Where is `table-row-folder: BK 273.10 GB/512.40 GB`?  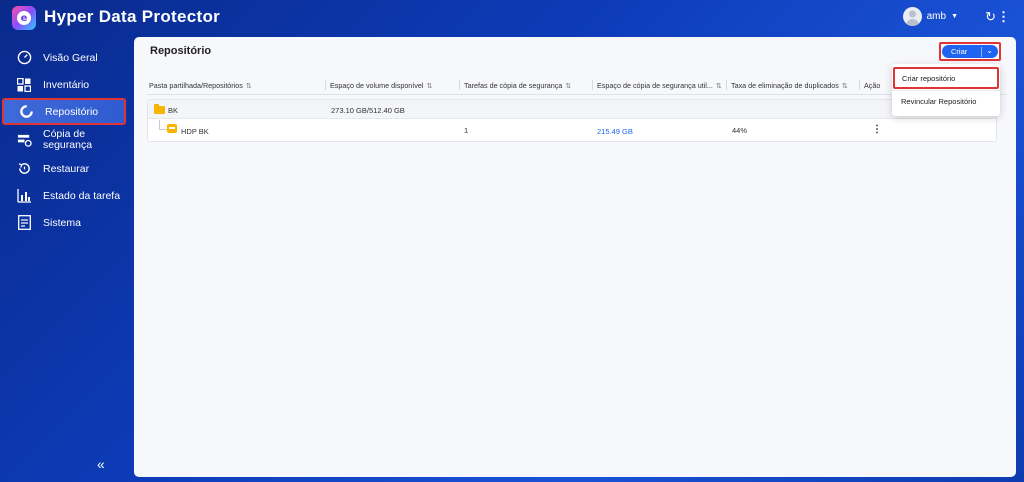
table-row-folder: BK 273.10 GB/512.40 GB is located at coordinates (572, 109).